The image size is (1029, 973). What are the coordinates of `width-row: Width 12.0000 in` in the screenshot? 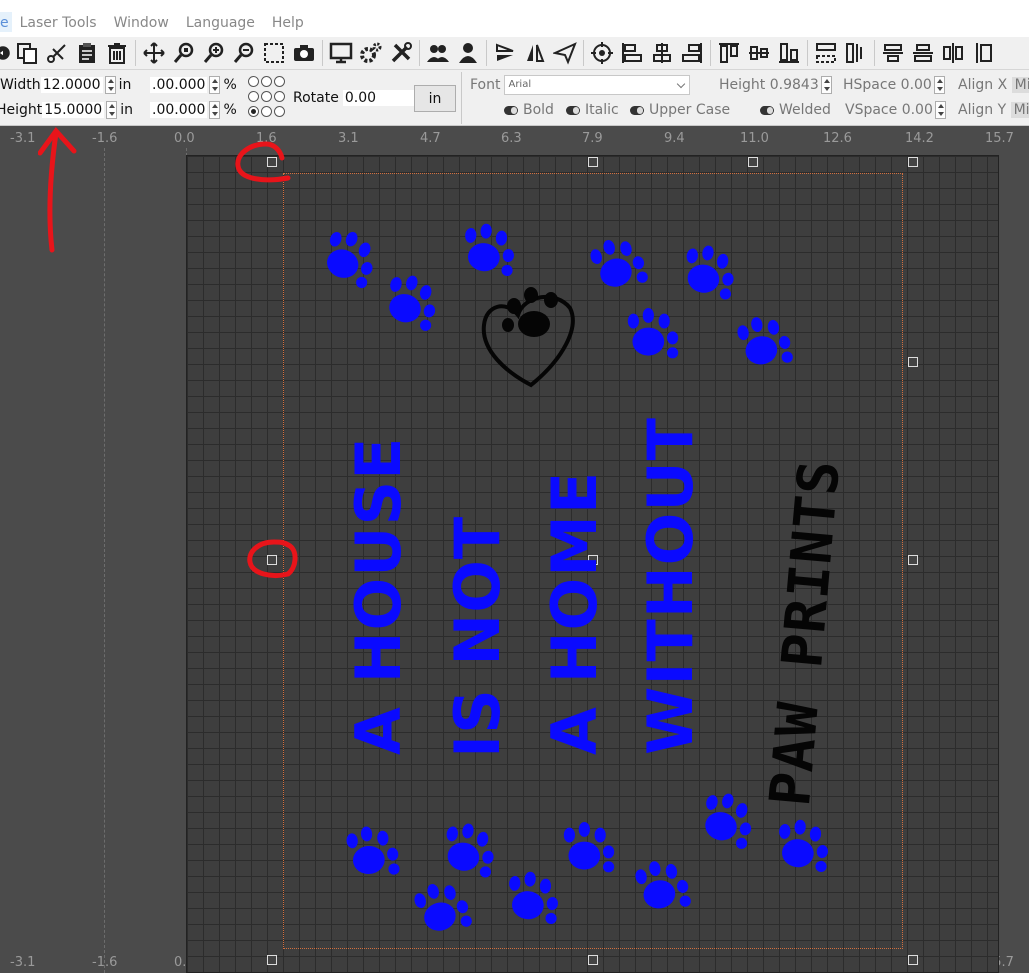 It's located at (65, 85).